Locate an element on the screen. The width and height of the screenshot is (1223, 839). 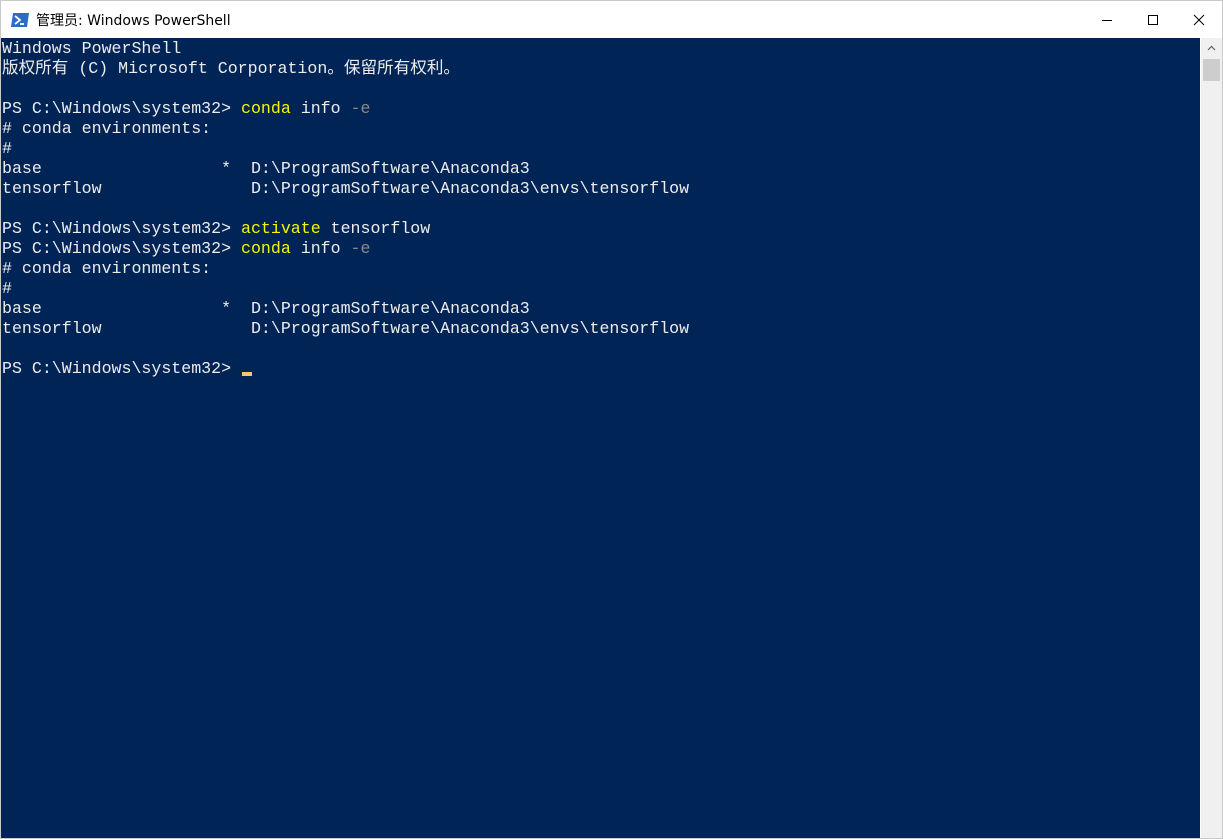
maximize-icon is located at coordinates (1153, 19).